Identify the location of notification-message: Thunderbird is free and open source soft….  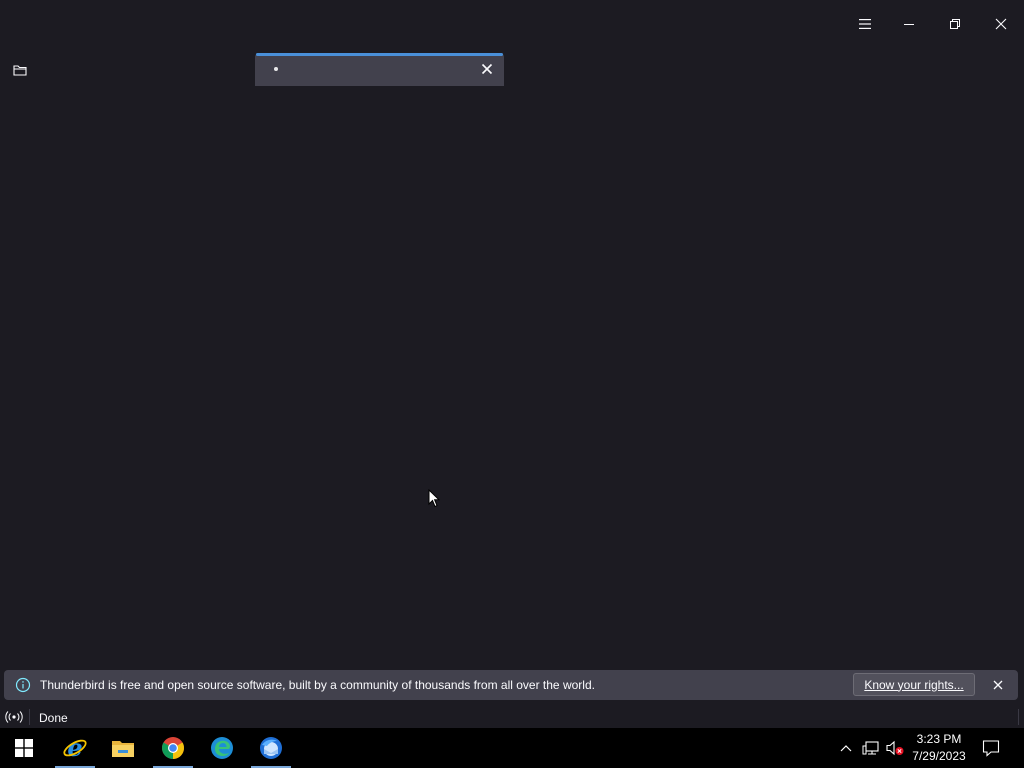
(317, 685).